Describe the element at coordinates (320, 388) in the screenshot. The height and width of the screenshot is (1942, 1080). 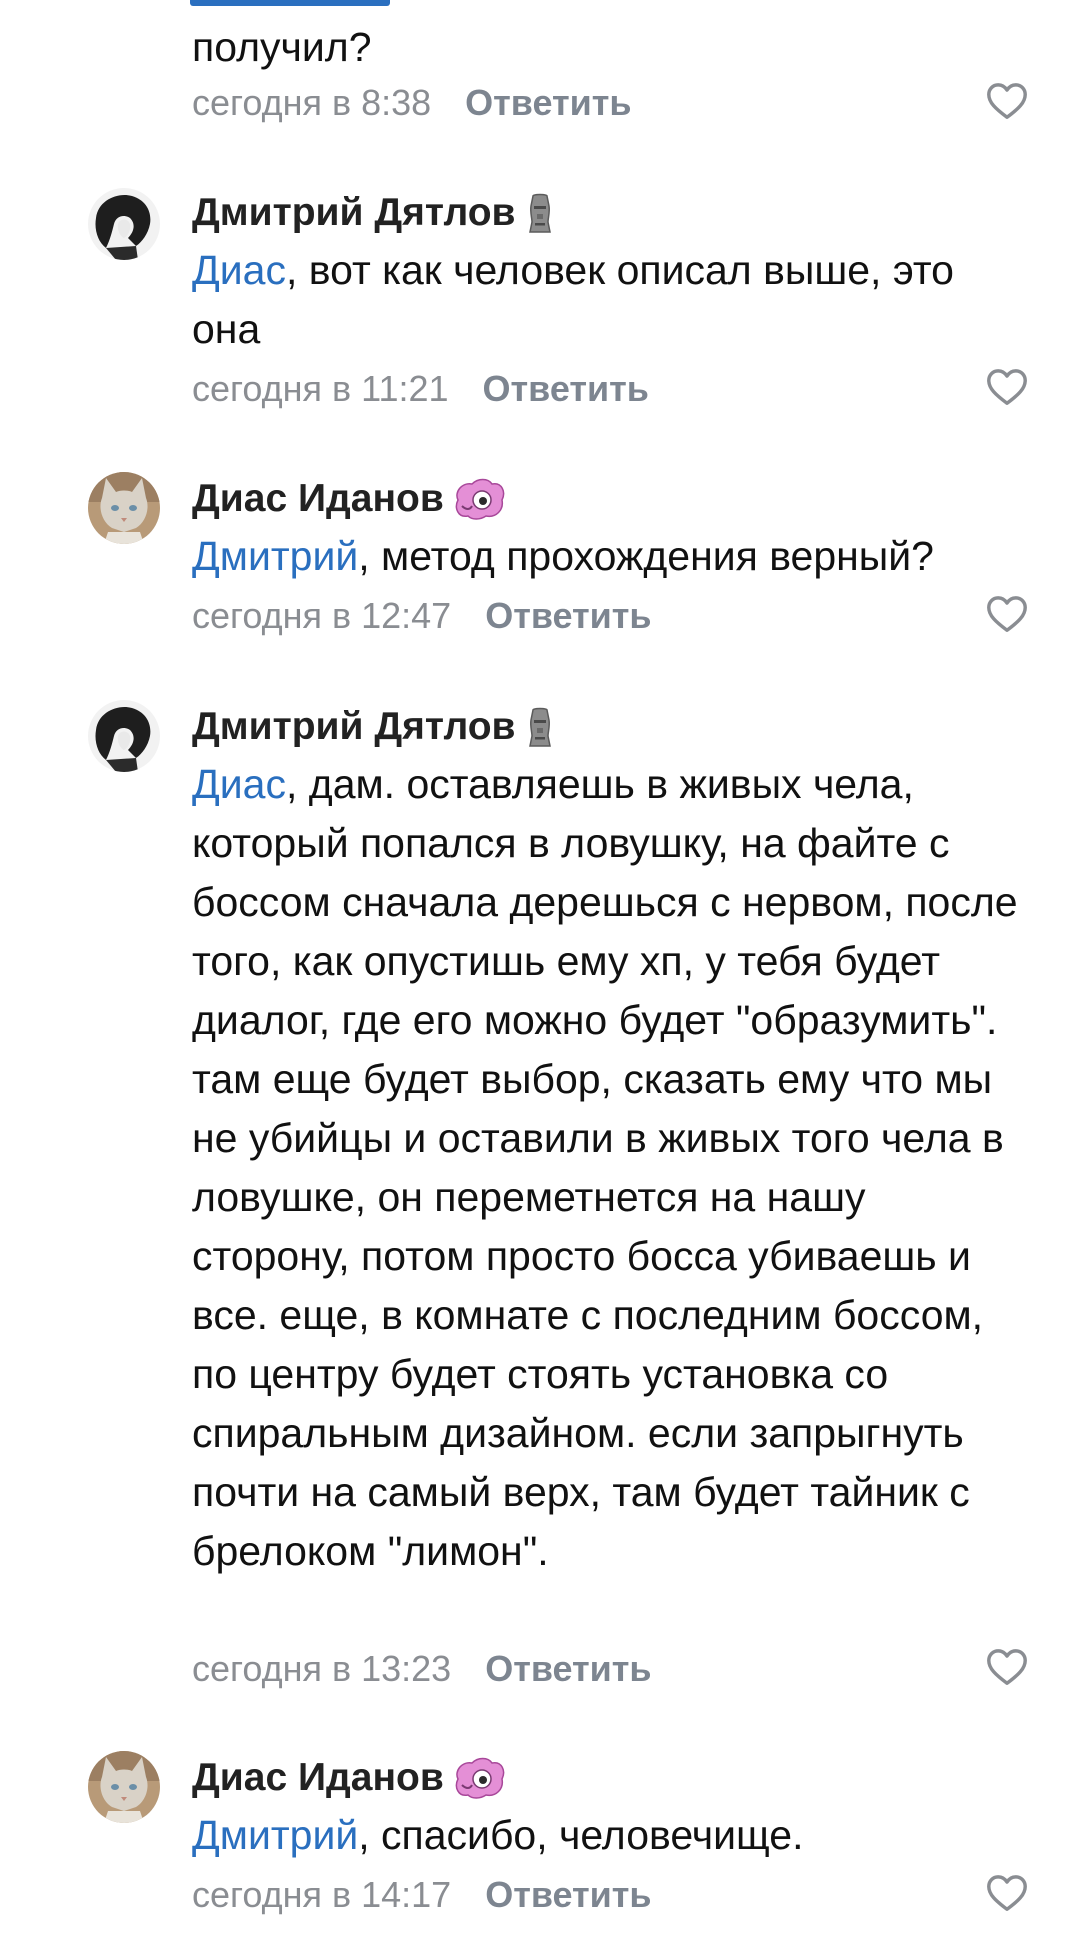
I see `comment-timestamp: сегодня в 11:21` at that location.